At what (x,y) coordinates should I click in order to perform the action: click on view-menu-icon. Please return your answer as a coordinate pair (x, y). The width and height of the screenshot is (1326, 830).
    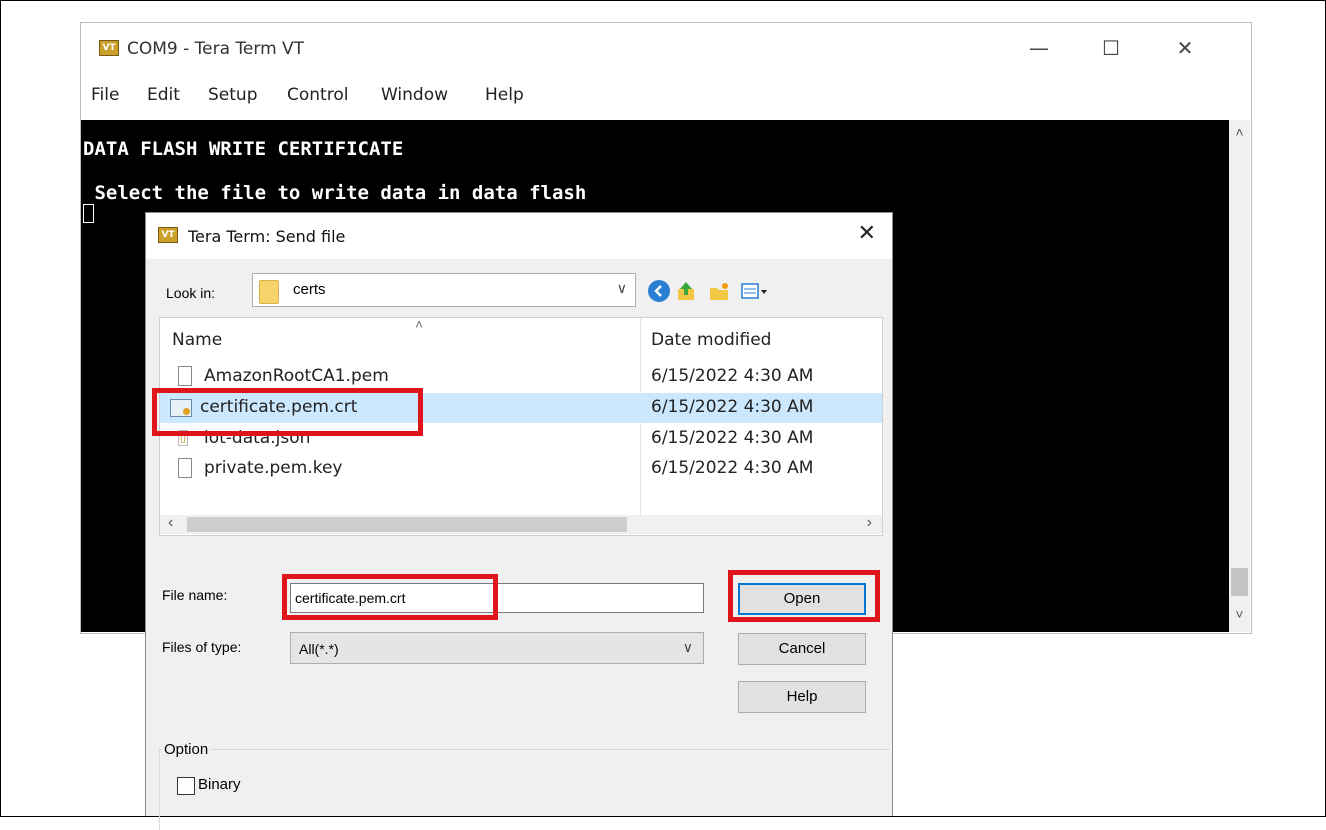
    Looking at the image, I should click on (755, 291).